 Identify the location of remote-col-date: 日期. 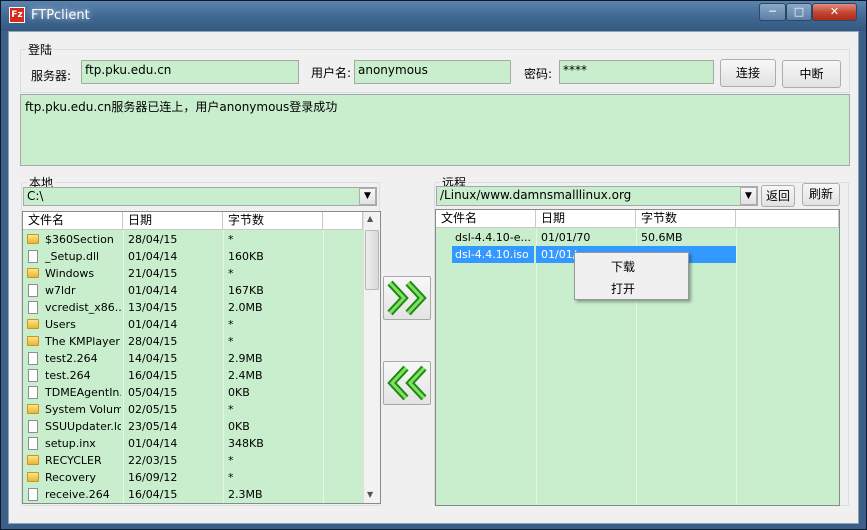
(586, 219).